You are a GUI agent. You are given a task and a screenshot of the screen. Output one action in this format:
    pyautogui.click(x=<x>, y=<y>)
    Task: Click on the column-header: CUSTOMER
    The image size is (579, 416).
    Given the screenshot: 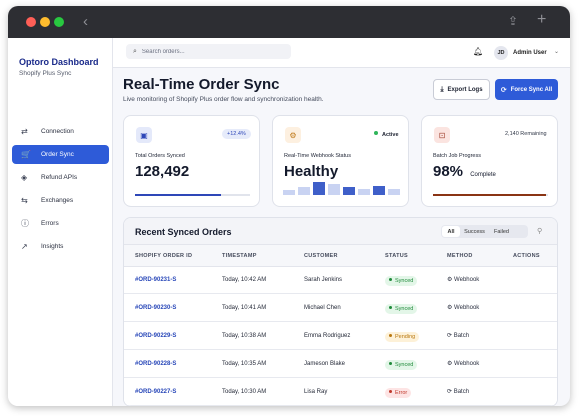 What is the action you would take?
    pyautogui.click(x=321, y=256)
    